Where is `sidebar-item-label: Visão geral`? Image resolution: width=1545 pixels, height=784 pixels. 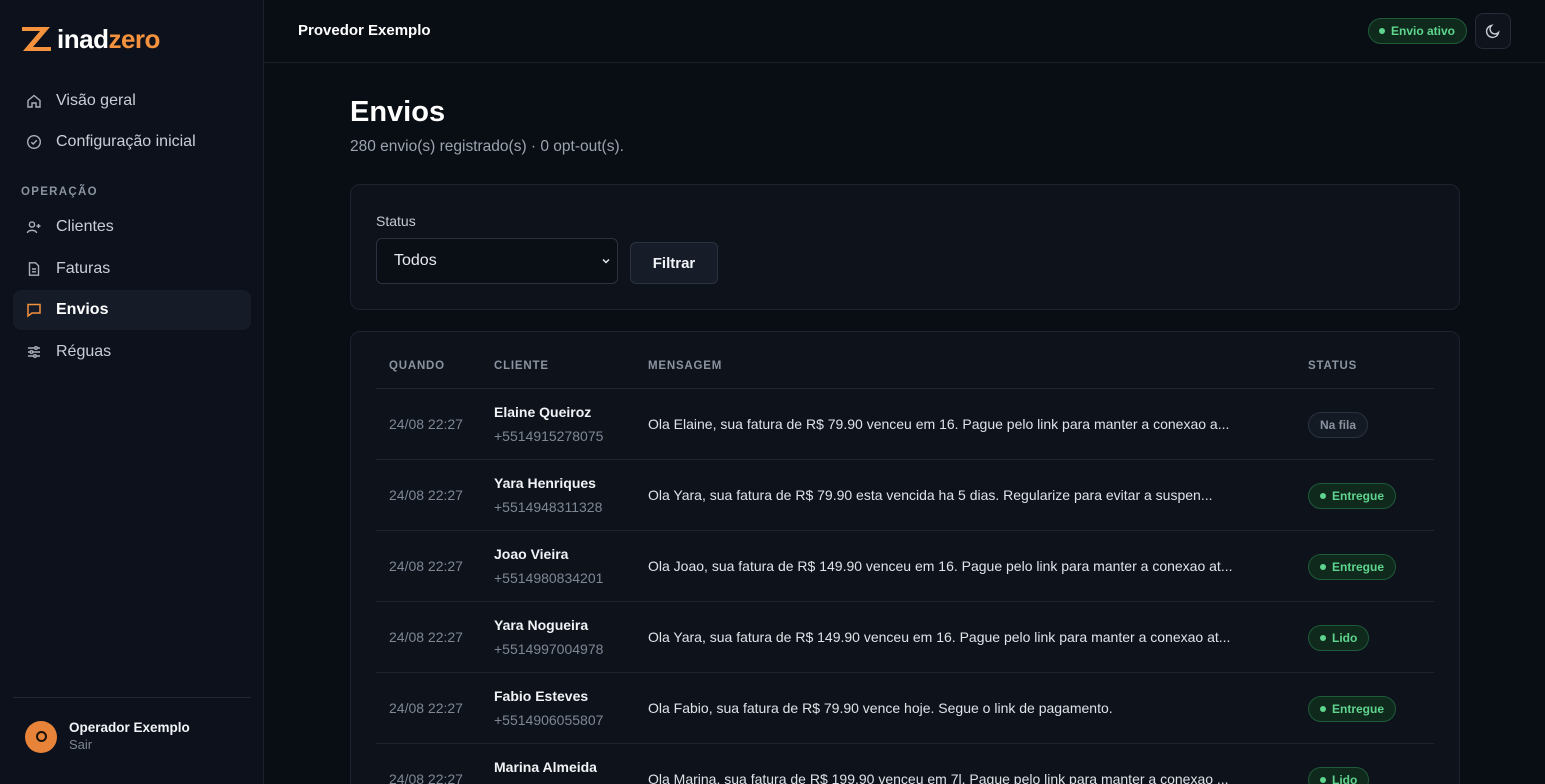
sidebar-item-label: Visão geral is located at coordinates (96, 100).